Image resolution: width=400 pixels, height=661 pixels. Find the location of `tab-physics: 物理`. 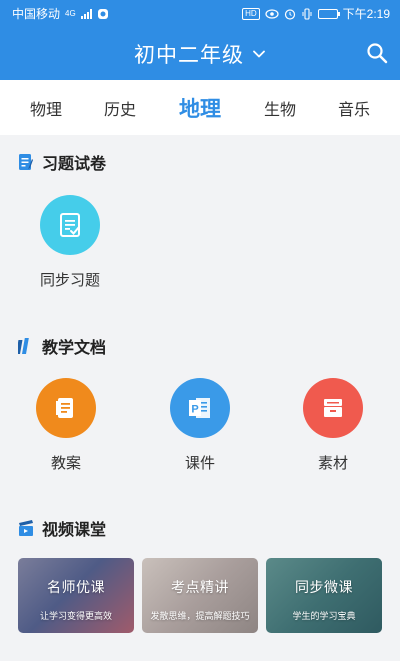

tab-physics: 物理 is located at coordinates (46, 108).